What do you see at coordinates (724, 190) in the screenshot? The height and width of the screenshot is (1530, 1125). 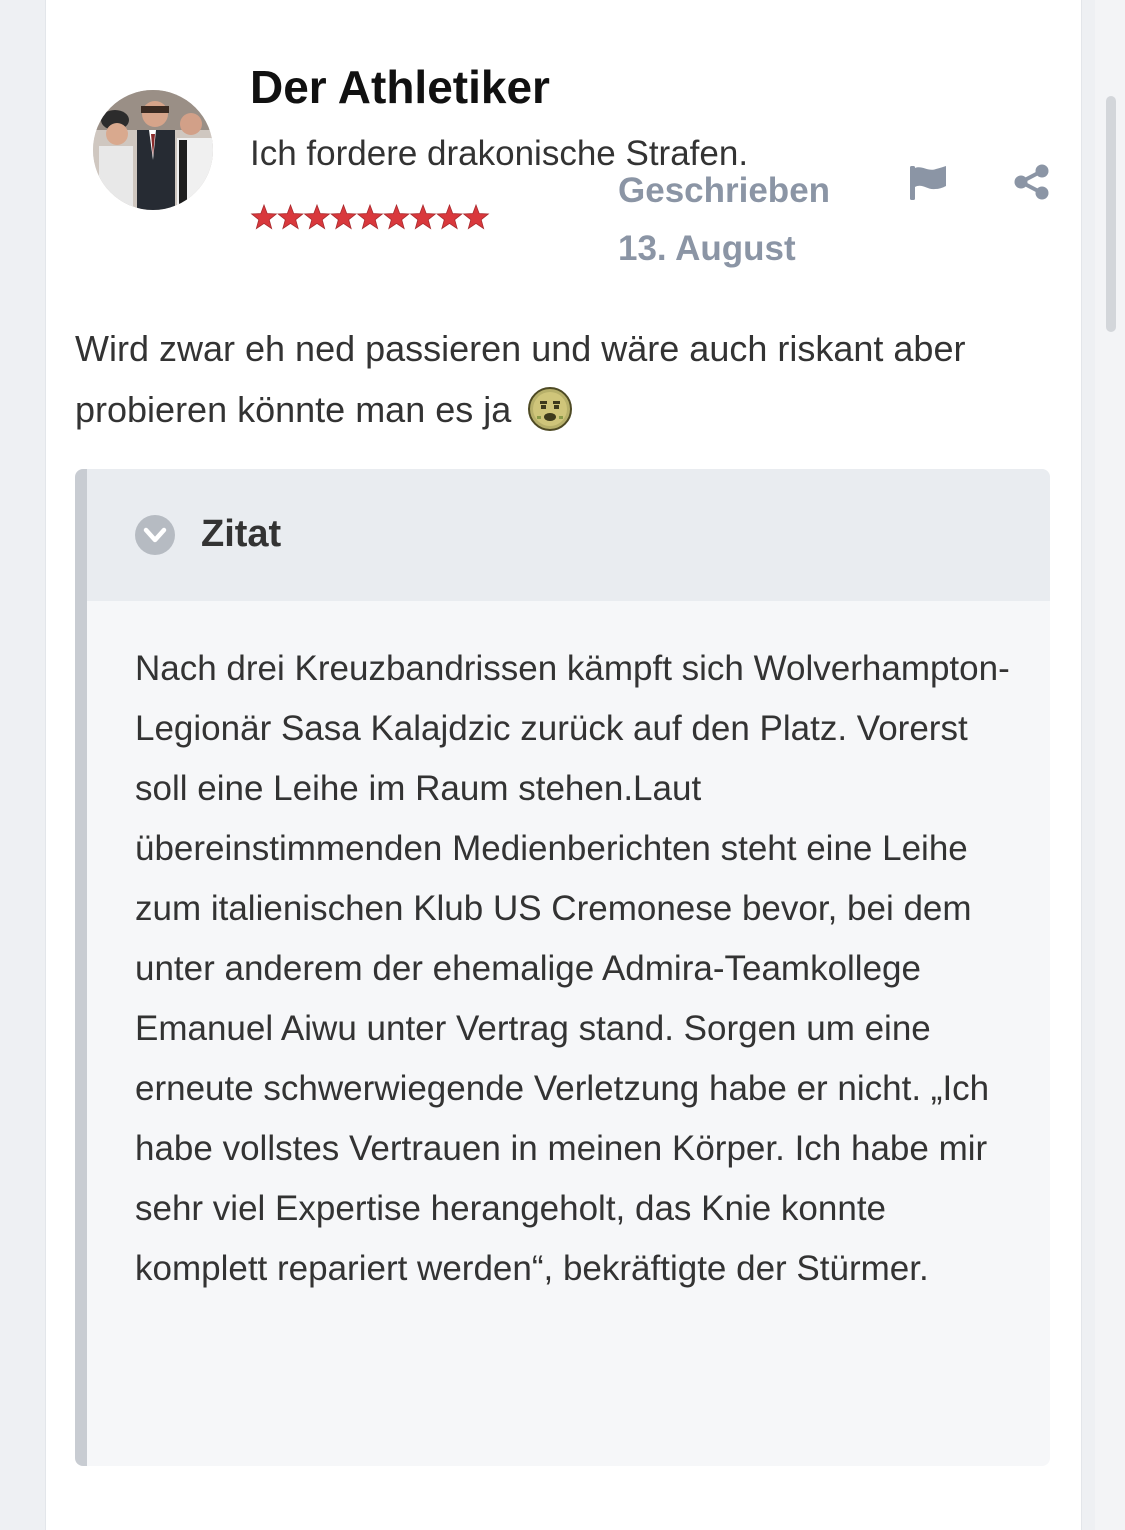 I see `meta-label: Geschrieben` at bounding box center [724, 190].